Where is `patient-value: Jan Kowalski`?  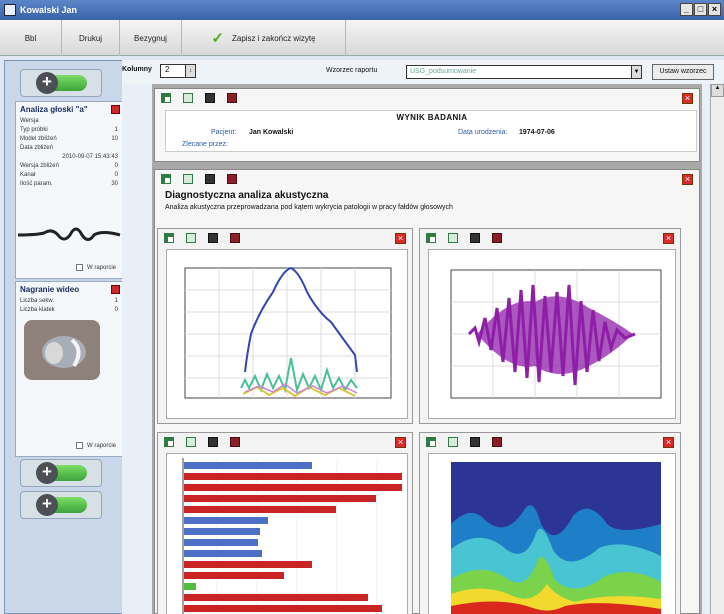 patient-value: Jan Kowalski is located at coordinates (271, 132).